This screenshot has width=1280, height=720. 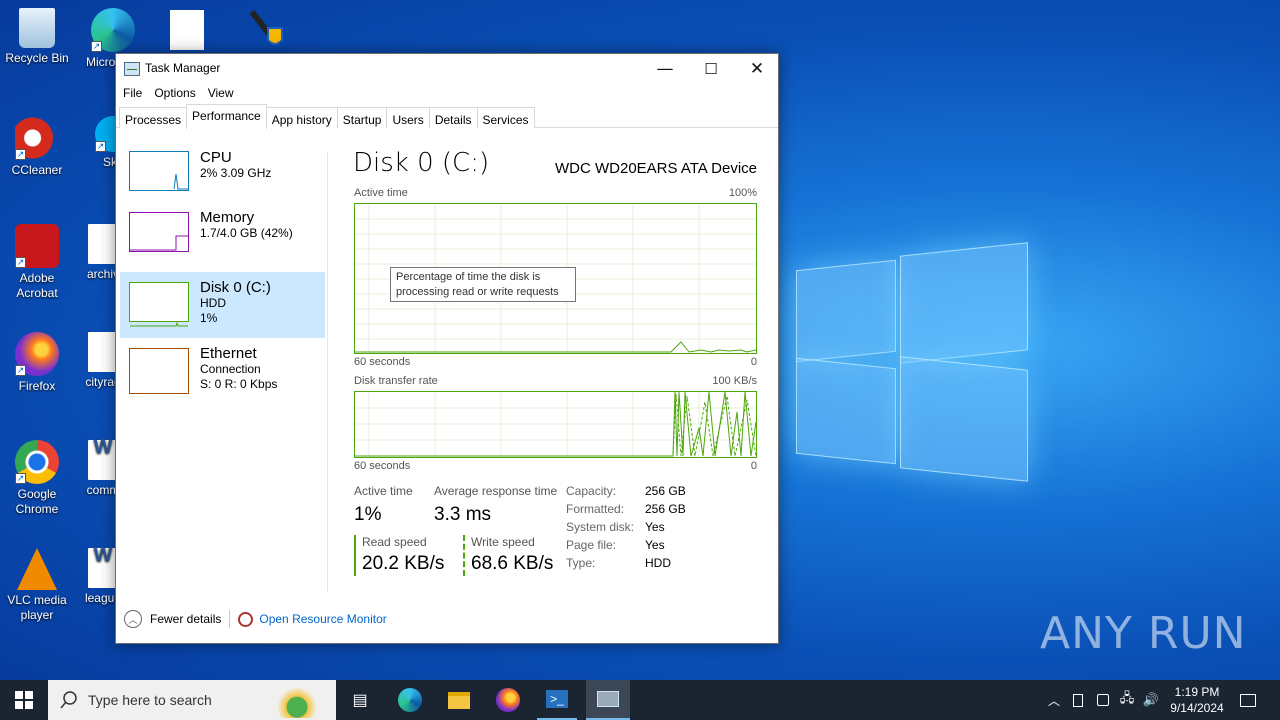 I want to click on task-view-icon: ▤, so click(x=360, y=700).